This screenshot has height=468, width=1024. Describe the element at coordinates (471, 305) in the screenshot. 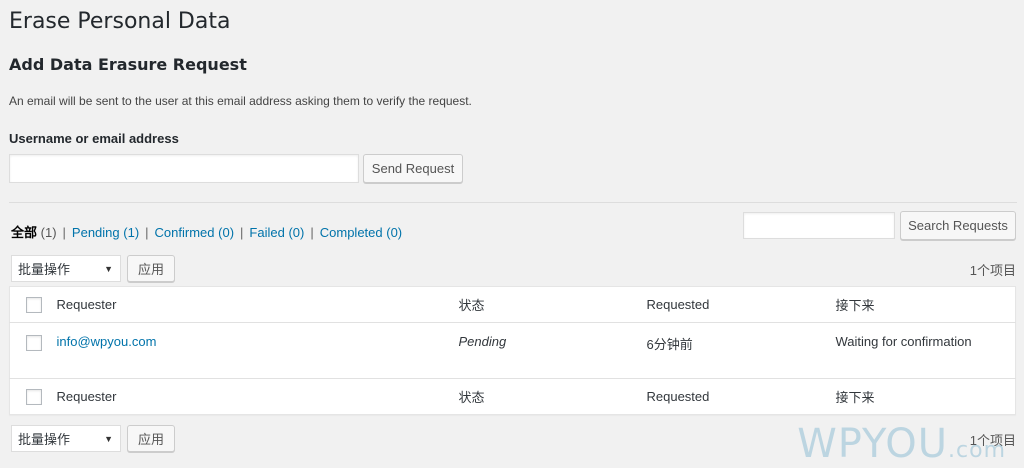

I see `column-status: 状态` at that location.